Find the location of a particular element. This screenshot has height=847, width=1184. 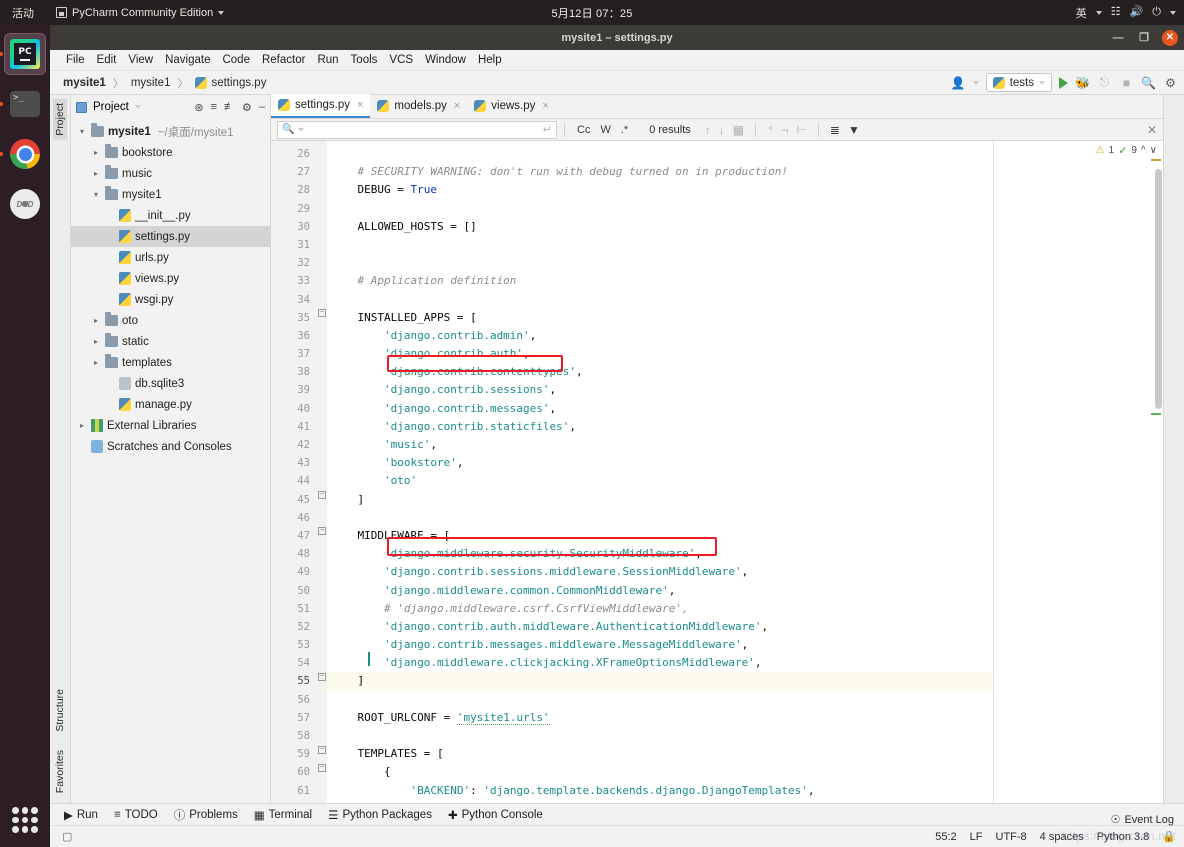

filter-icon: ▼ is located at coordinates (854, 130).